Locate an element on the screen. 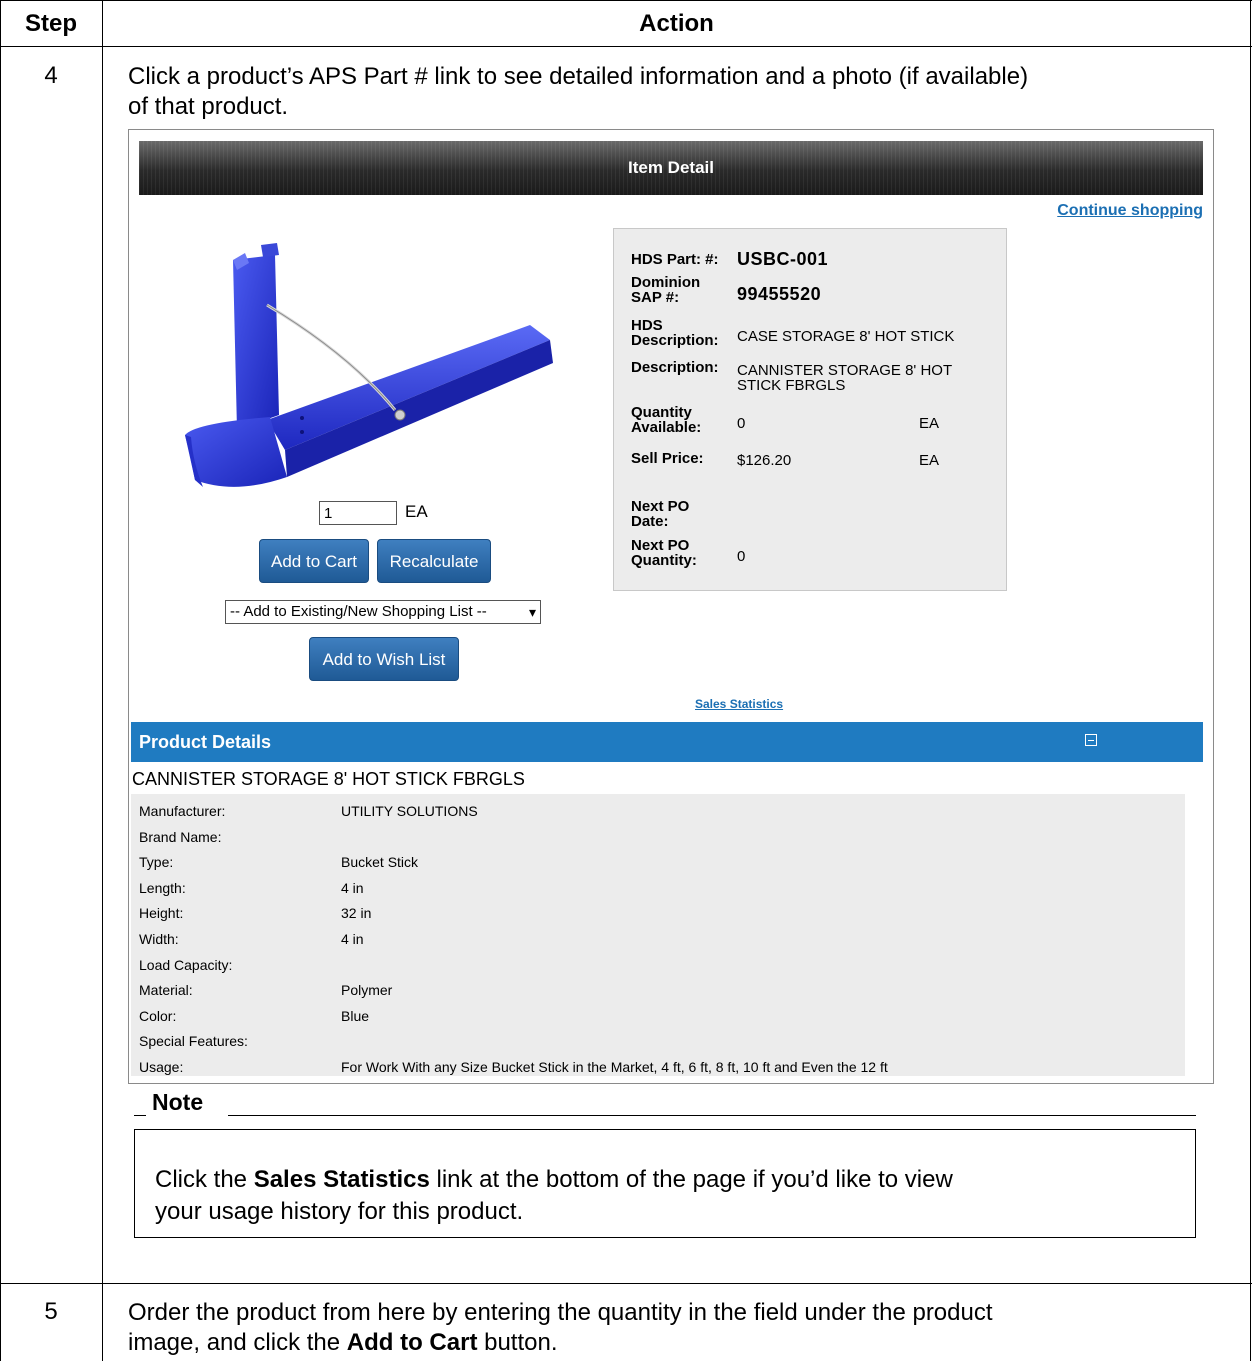  product-detail-row: Length: 4 in is located at coordinates (659, 888).